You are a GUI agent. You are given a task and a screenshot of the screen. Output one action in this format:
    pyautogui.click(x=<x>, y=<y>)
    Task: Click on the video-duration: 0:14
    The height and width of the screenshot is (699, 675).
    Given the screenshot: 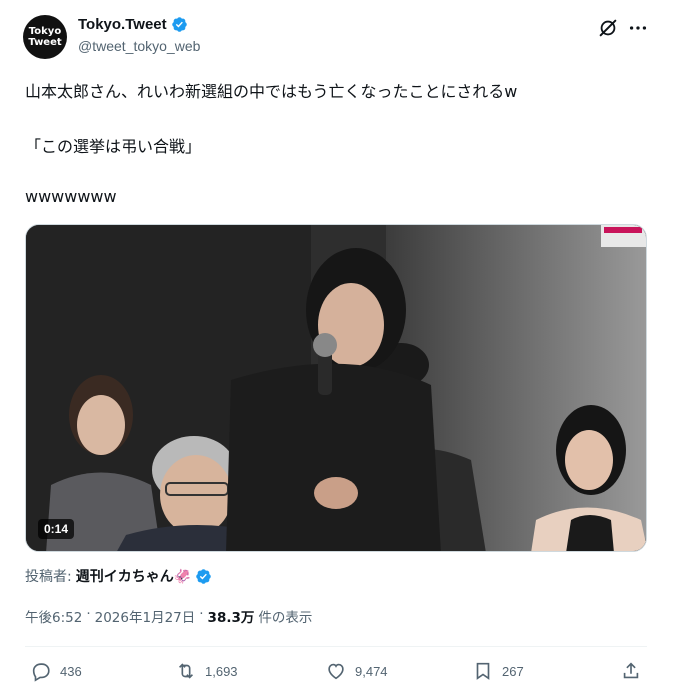 What is the action you would take?
    pyautogui.click(x=56, y=529)
    